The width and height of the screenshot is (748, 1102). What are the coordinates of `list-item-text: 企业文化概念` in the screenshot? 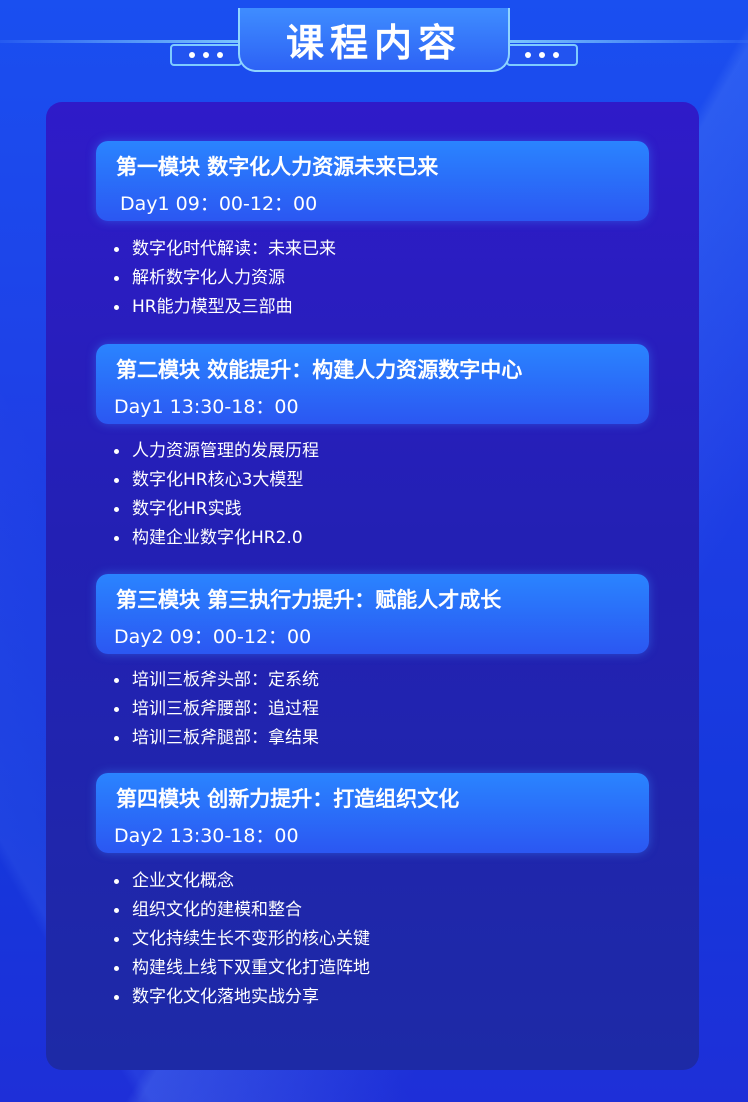 It's located at (183, 881).